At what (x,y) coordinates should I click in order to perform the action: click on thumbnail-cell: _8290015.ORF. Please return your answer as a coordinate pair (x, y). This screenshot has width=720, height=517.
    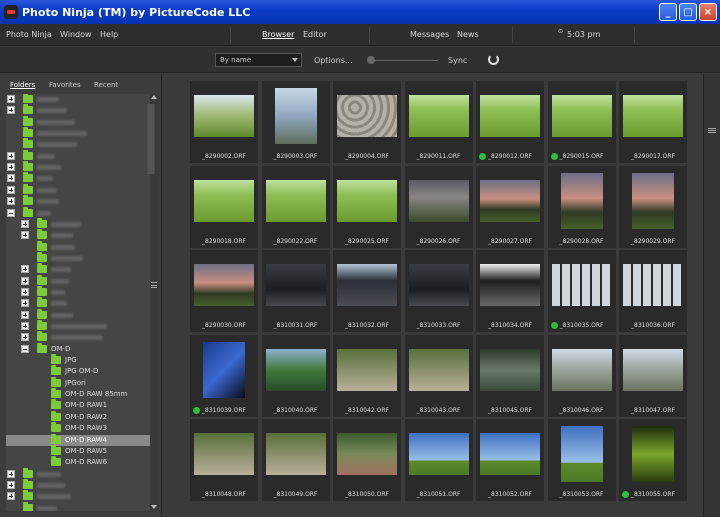
    Looking at the image, I should click on (581, 122).